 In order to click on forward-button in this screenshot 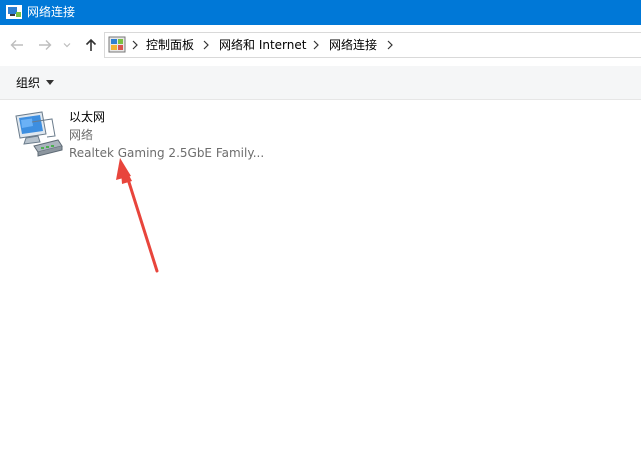, I will do `click(45, 45)`.